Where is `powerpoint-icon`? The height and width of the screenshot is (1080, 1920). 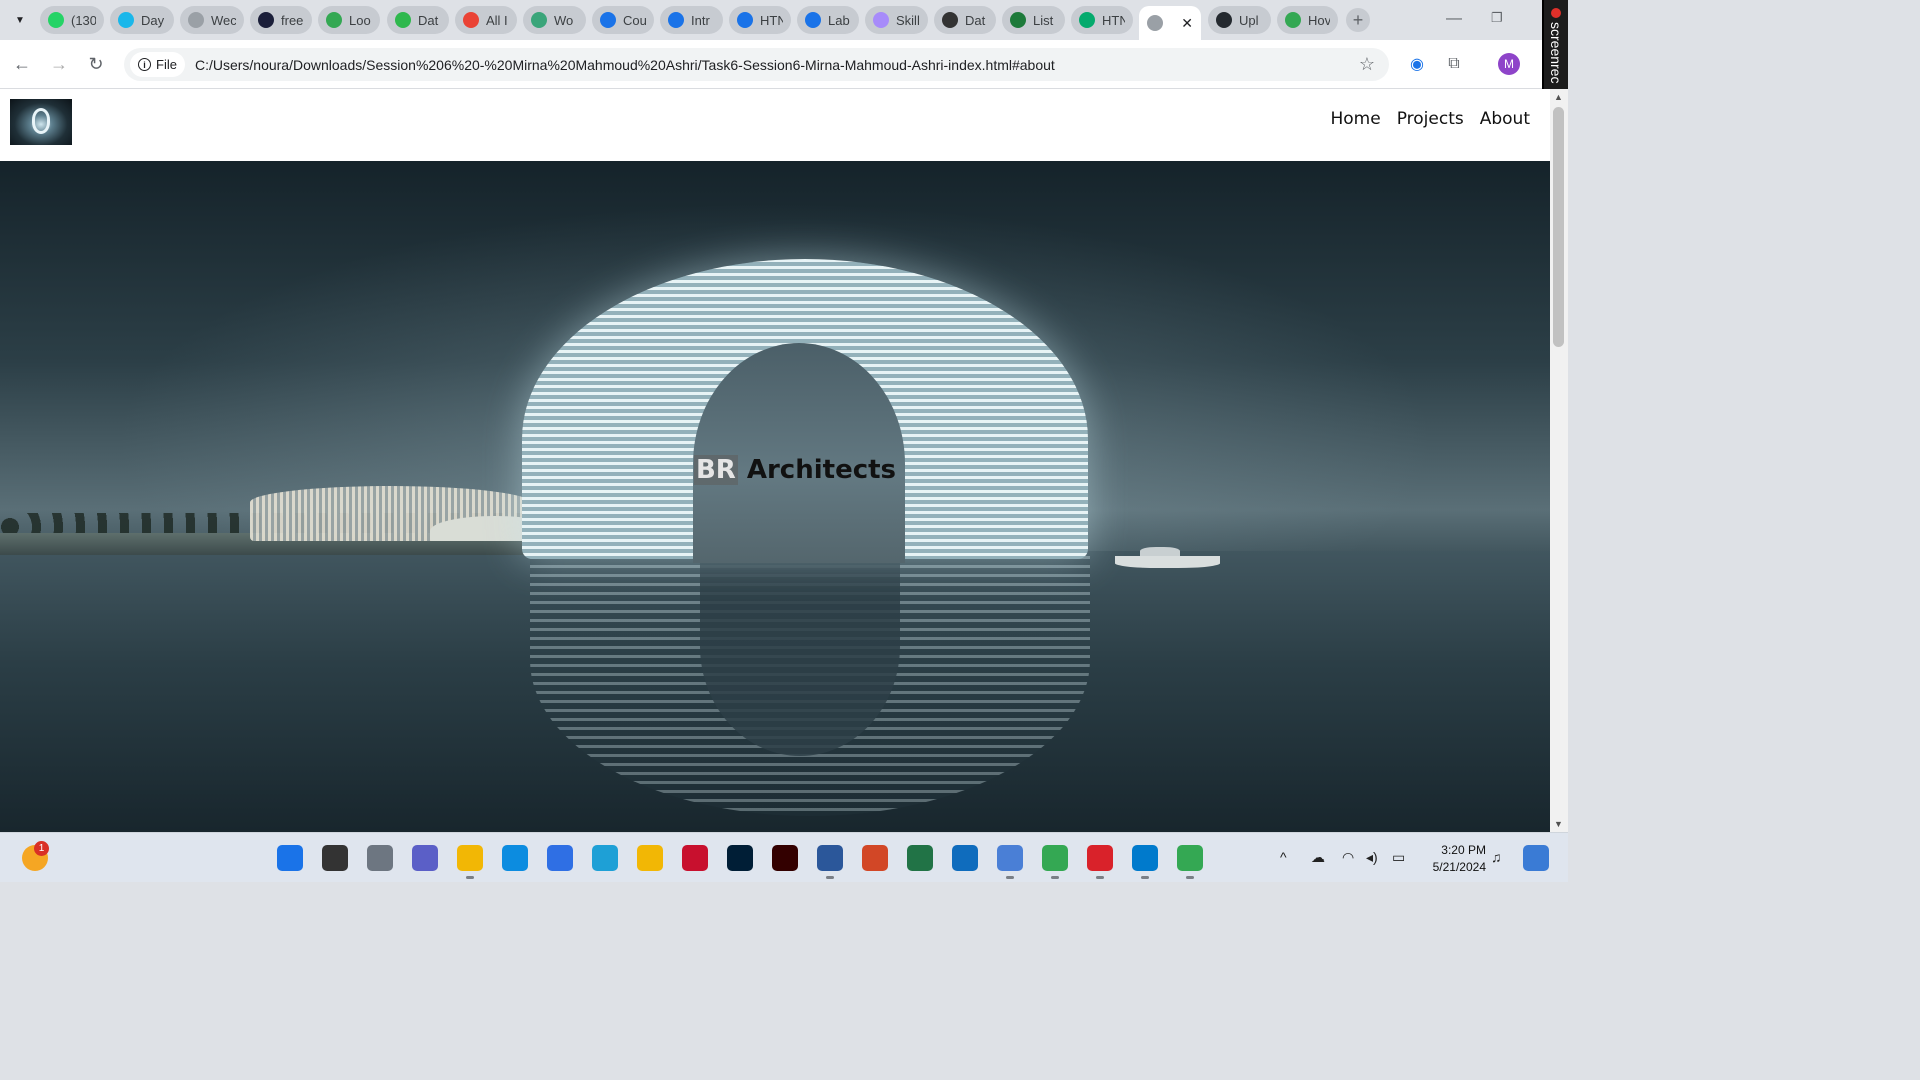 powerpoint-icon is located at coordinates (875, 858).